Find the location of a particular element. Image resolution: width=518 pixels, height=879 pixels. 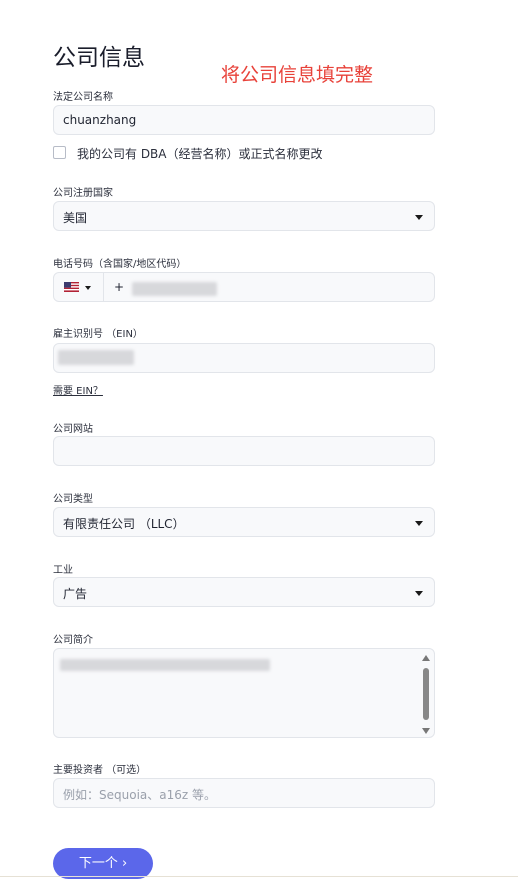

industry-select: 广告 is located at coordinates (244, 592).